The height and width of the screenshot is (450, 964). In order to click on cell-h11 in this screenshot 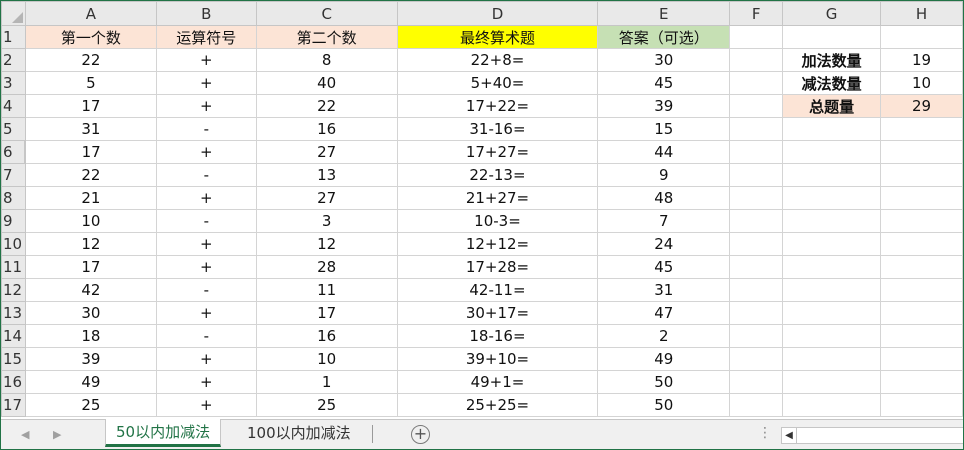, I will do `click(921, 267)`.